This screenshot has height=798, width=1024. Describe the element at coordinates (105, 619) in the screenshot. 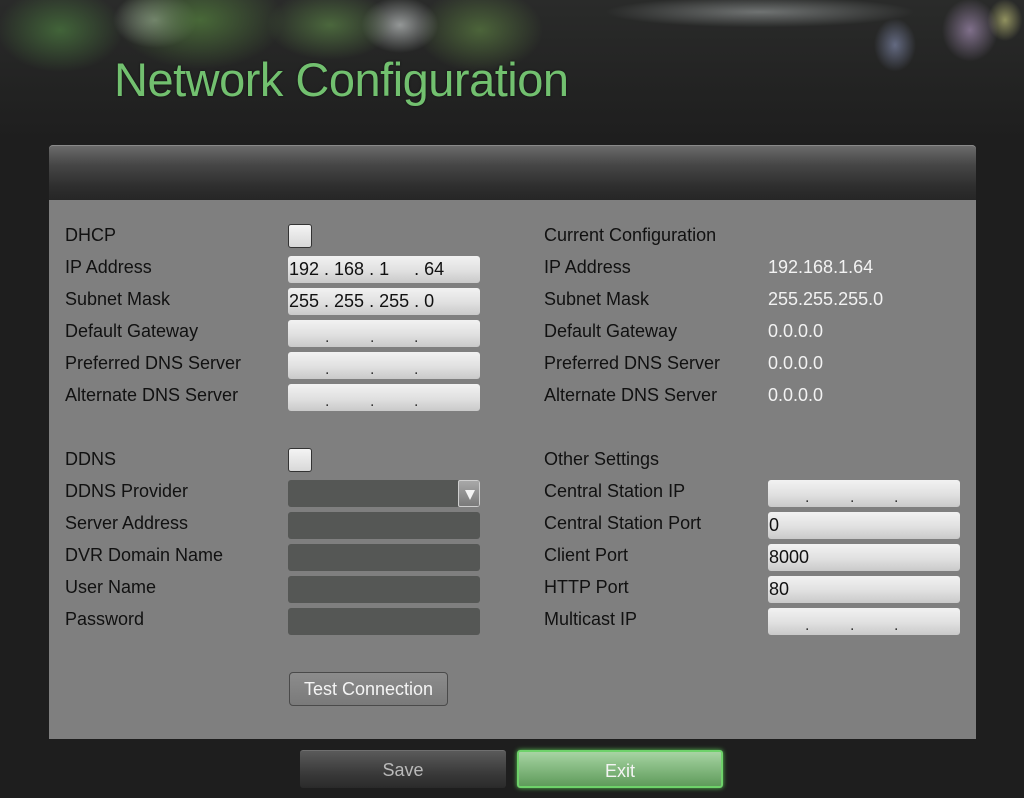

I see `password-label: Password` at that location.